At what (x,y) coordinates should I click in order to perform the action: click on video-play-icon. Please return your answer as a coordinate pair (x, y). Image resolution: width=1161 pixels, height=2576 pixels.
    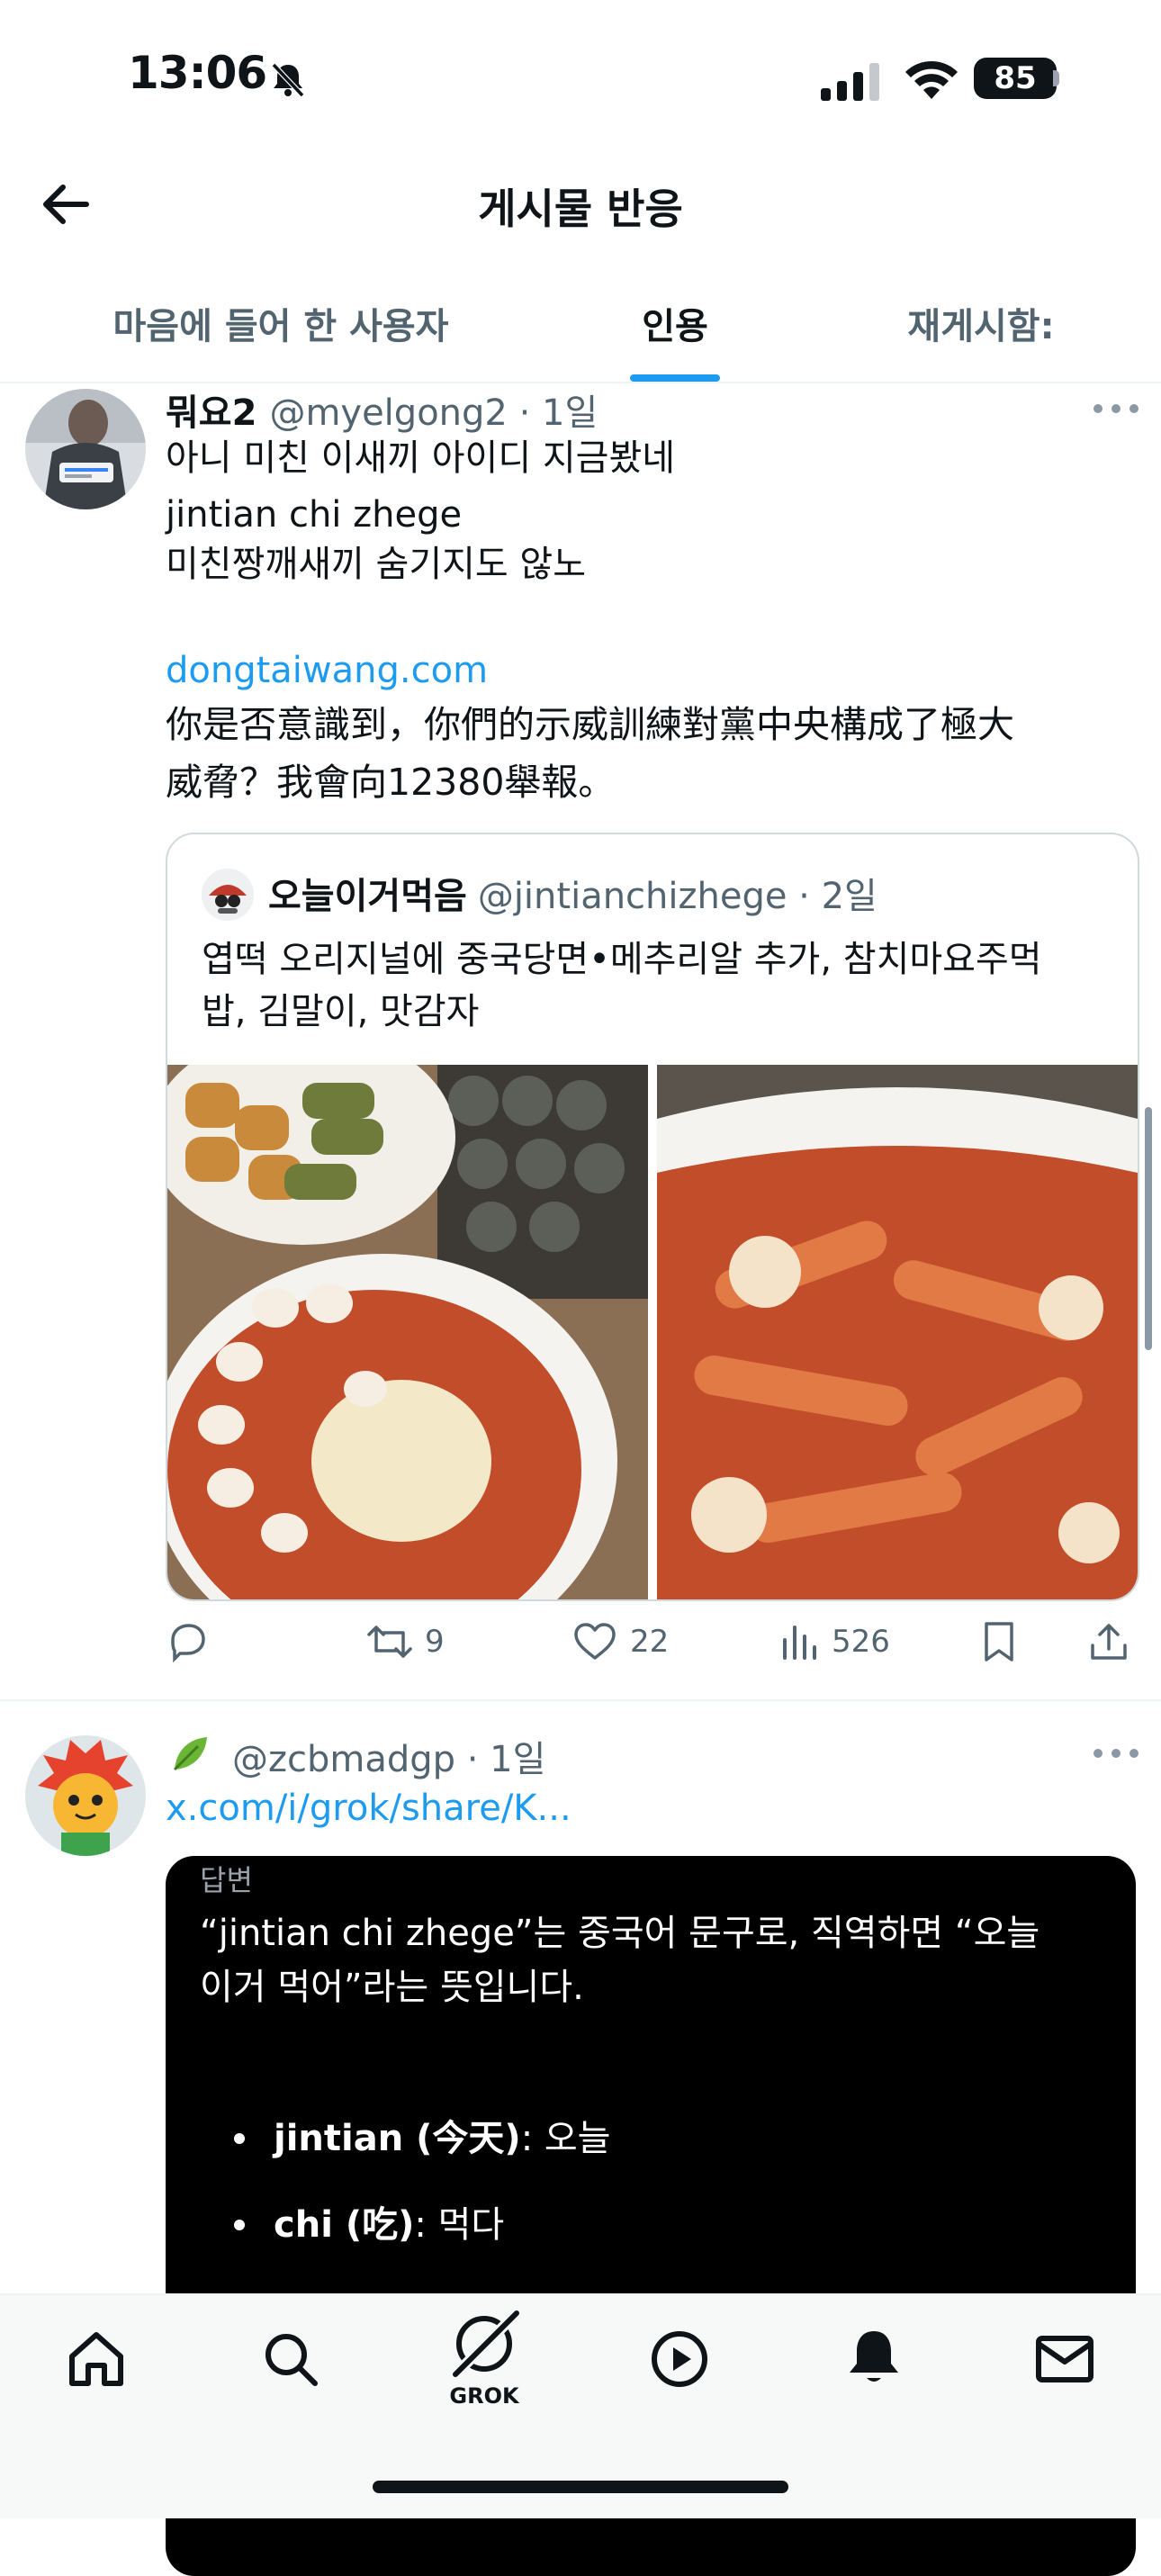
    Looking at the image, I should click on (679, 2359).